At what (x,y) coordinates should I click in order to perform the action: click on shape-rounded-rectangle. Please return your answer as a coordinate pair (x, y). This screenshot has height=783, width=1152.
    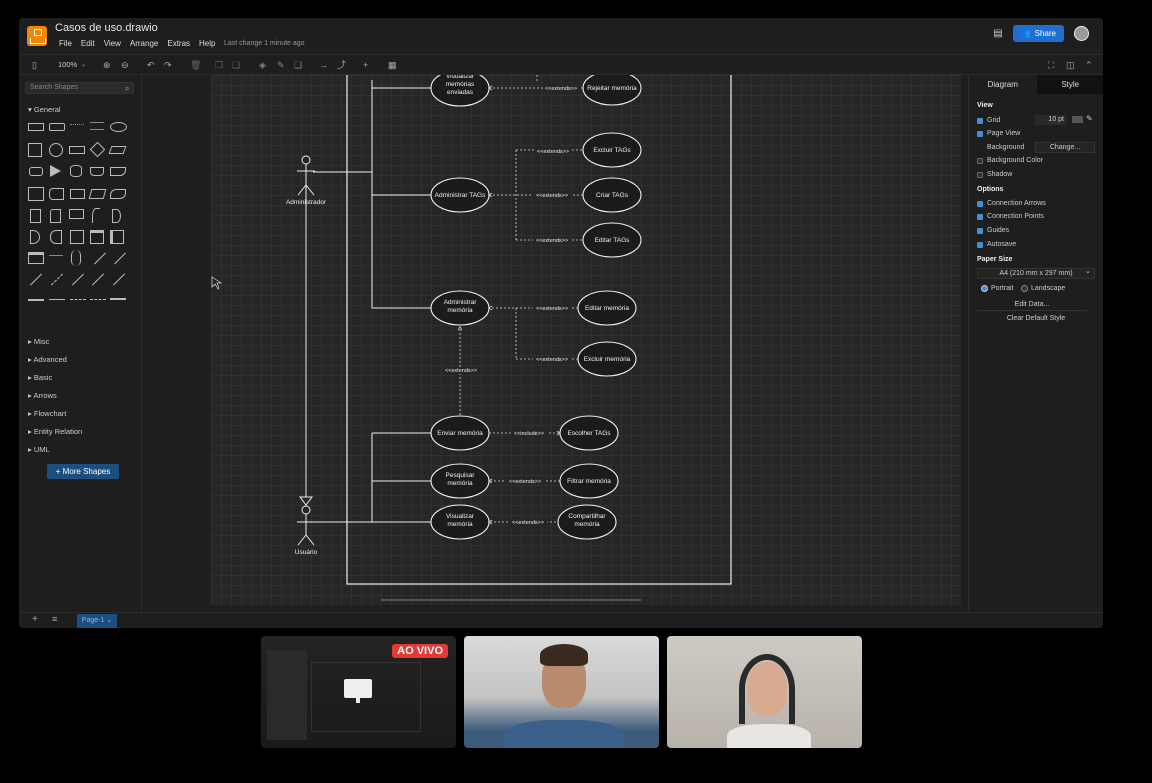
    Looking at the image, I should click on (57, 127).